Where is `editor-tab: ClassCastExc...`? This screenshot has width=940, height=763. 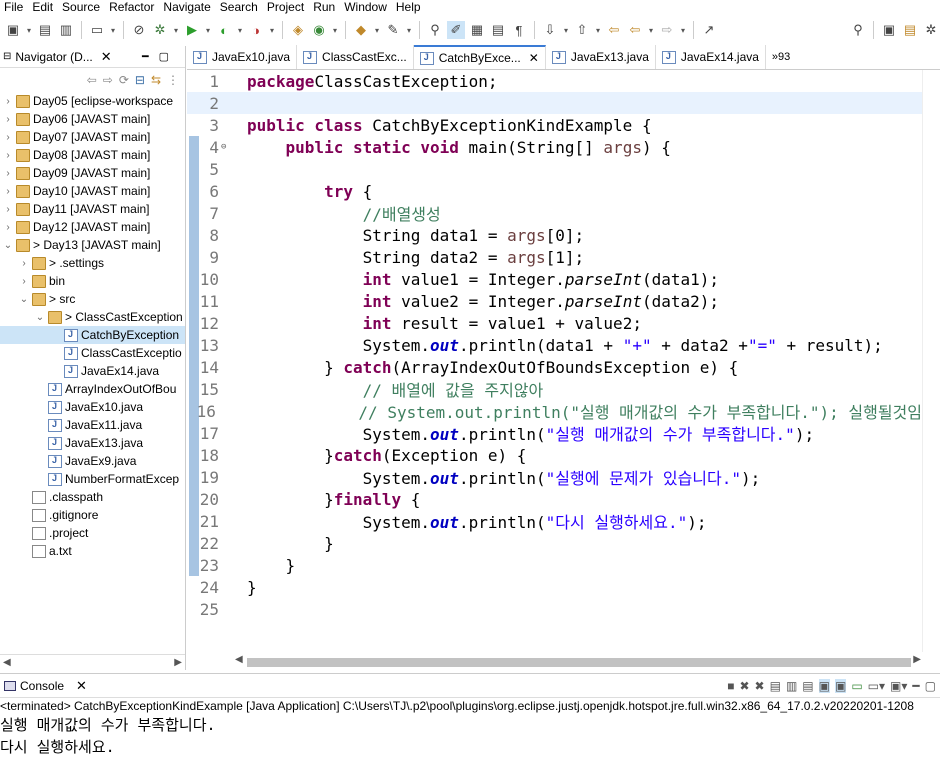
editor-tab: ClassCastExc... is located at coordinates (355, 57).